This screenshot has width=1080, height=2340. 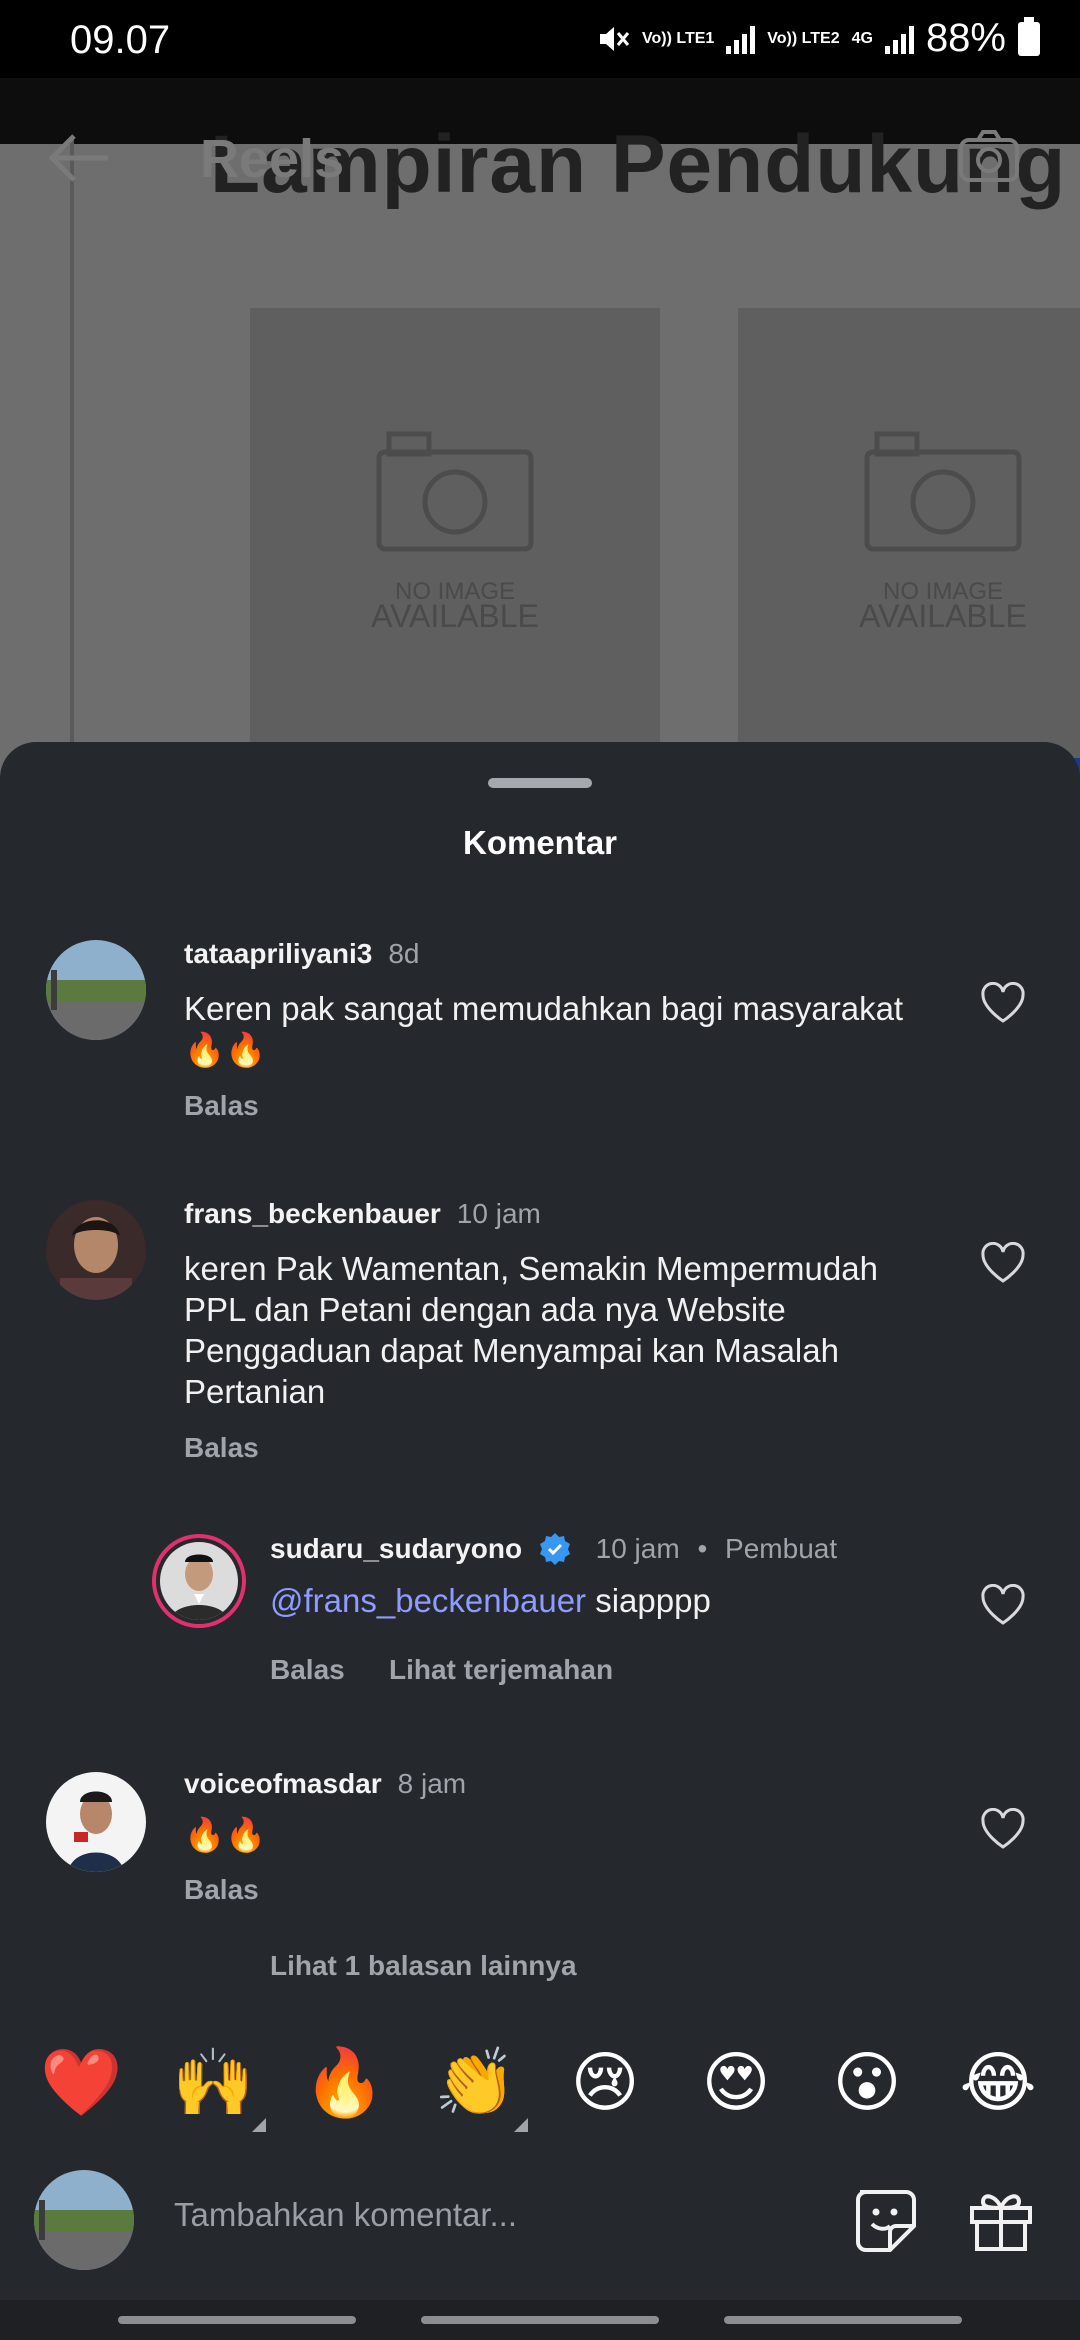 What do you see at coordinates (423, 1966) in the screenshot?
I see `view-more-replies-button: Lihat 1 balasan lainnya` at bounding box center [423, 1966].